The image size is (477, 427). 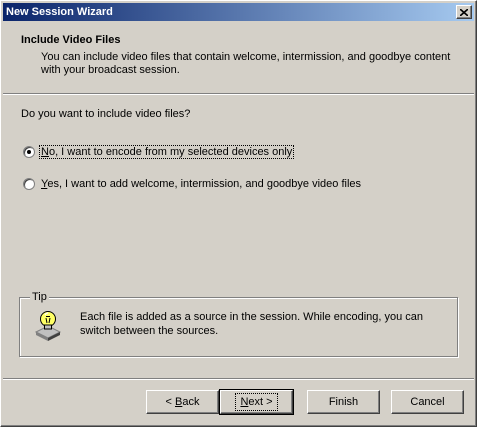 What do you see at coordinates (191, 402) in the screenshot?
I see `label-text: ack` at bounding box center [191, 402].